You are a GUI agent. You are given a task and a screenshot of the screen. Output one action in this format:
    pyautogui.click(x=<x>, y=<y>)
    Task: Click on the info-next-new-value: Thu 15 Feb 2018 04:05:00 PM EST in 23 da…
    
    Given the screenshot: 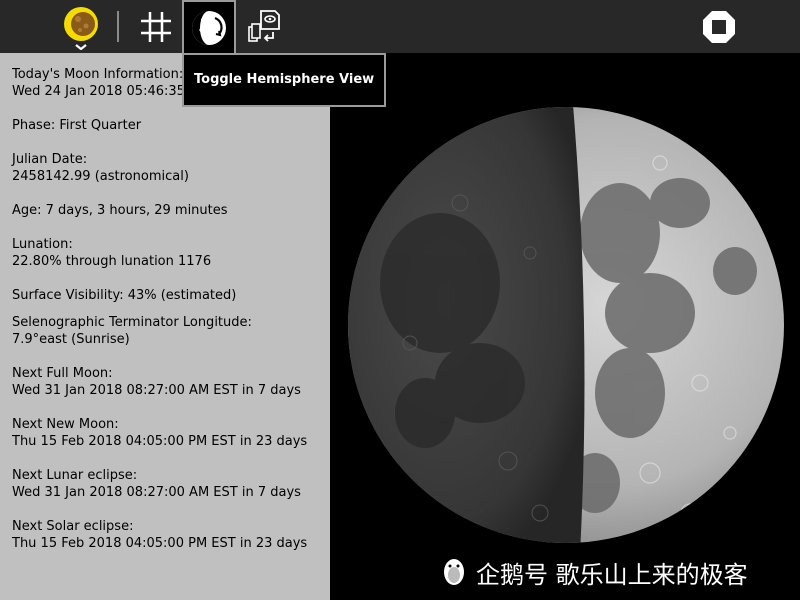 What is the action you would take?
    pyautogui.click(x=160, y=441)
    